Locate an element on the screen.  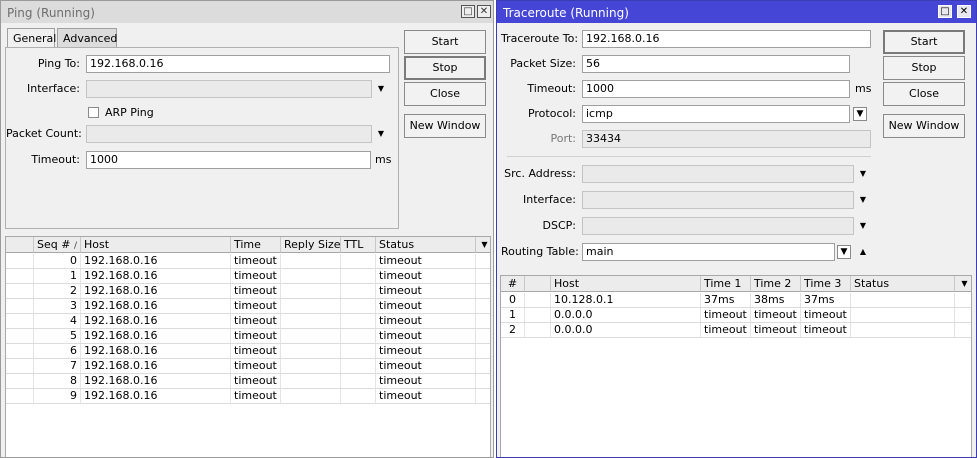
traceroute-to-label: Traceroute To: is located at coordinates (540, 38).